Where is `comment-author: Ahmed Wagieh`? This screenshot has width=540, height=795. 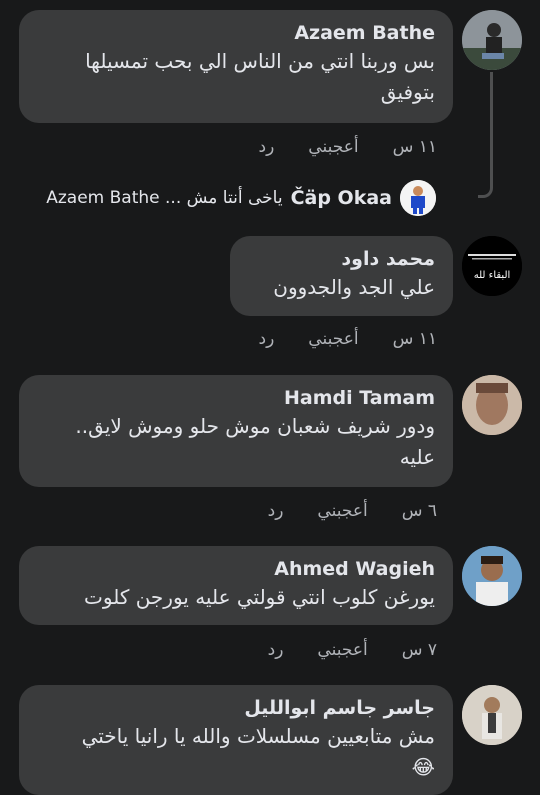 comment-author: Ahmed Wagieh is located at coordinates (236, 569).